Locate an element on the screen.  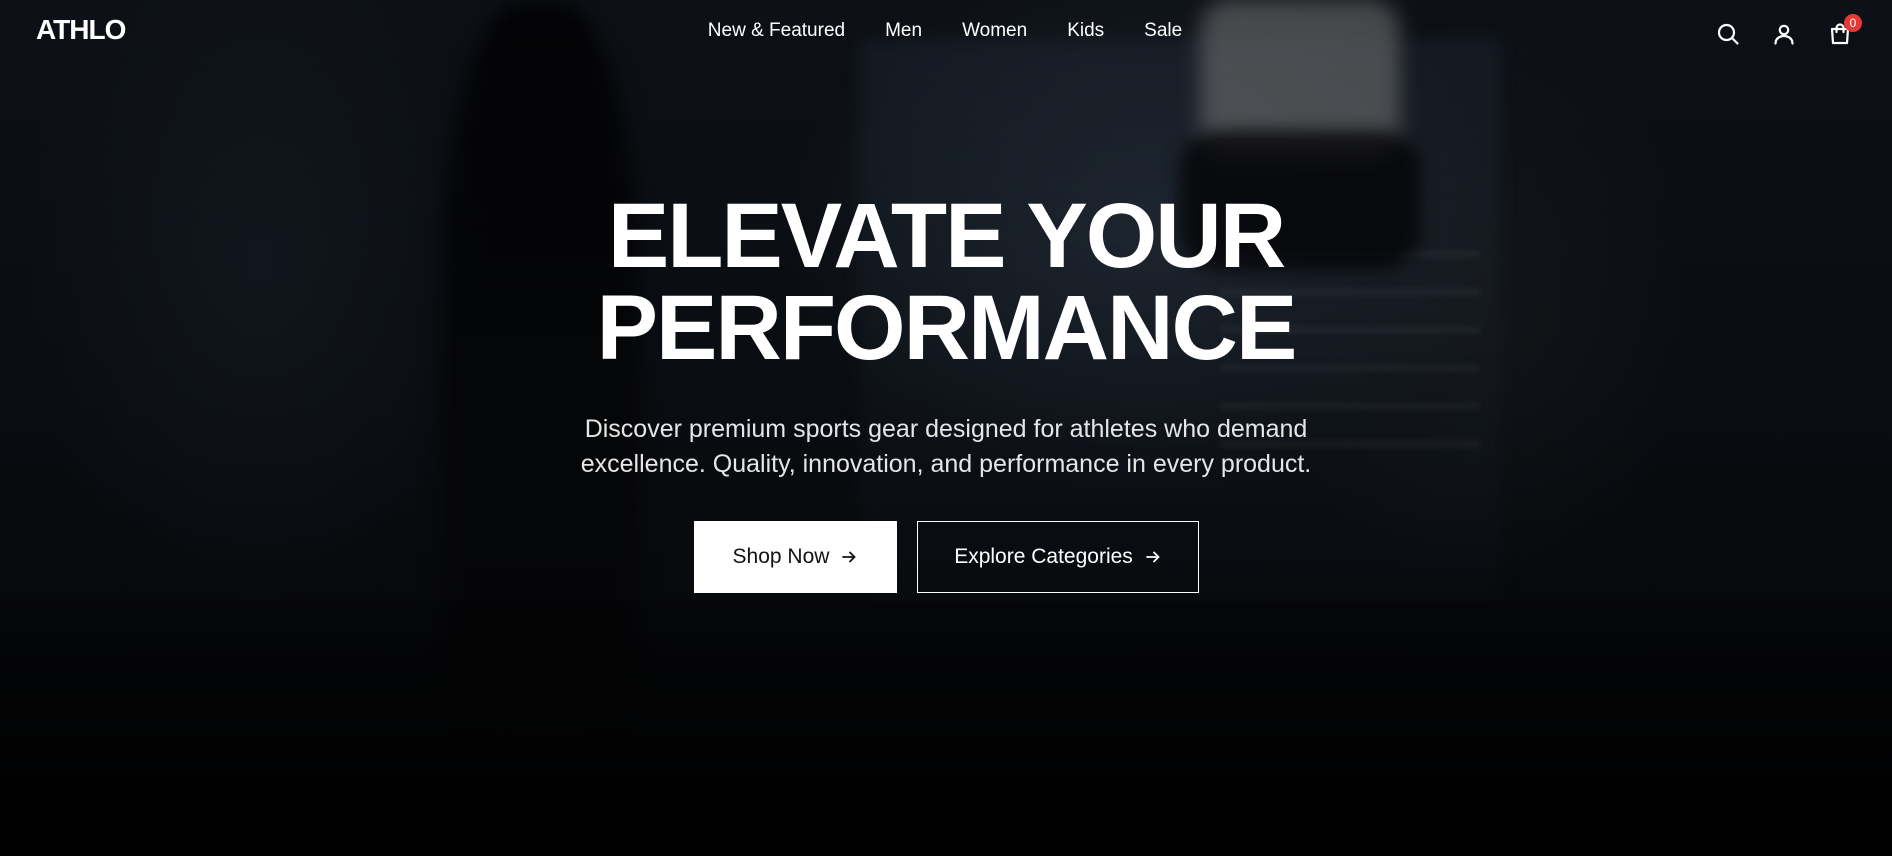
main-nav: New & Featured Men Women Kids Sale is located at coordinates (946, 31).